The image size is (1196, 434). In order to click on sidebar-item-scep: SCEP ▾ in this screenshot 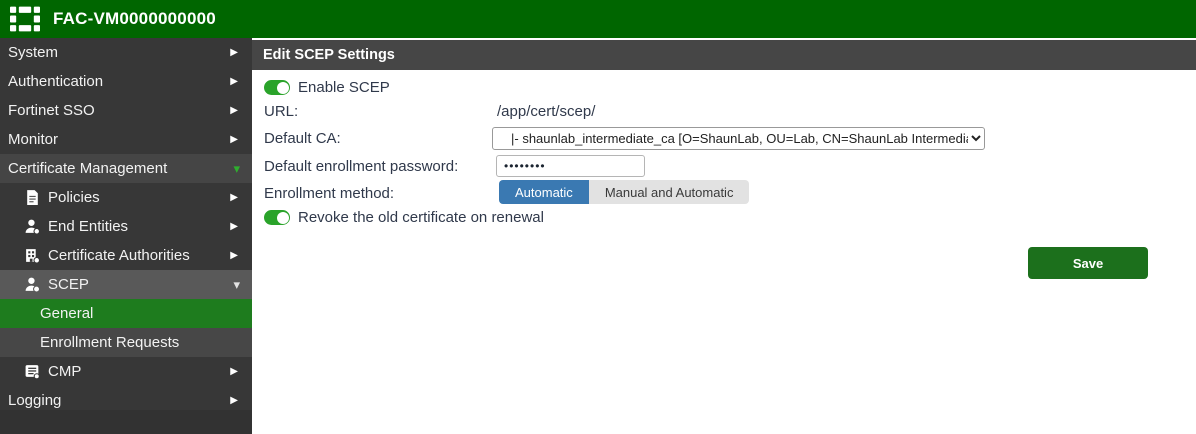, I will do `click(126, 284)`.